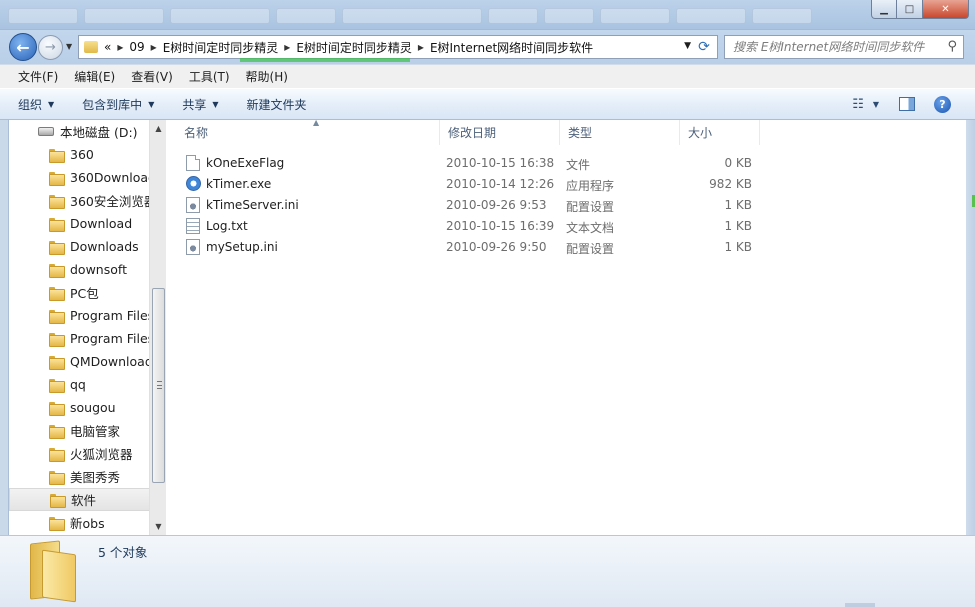 Image resolution: width=975 pixels, height=607 pixels. I want to click on config-file-icon, so click(193, 205).